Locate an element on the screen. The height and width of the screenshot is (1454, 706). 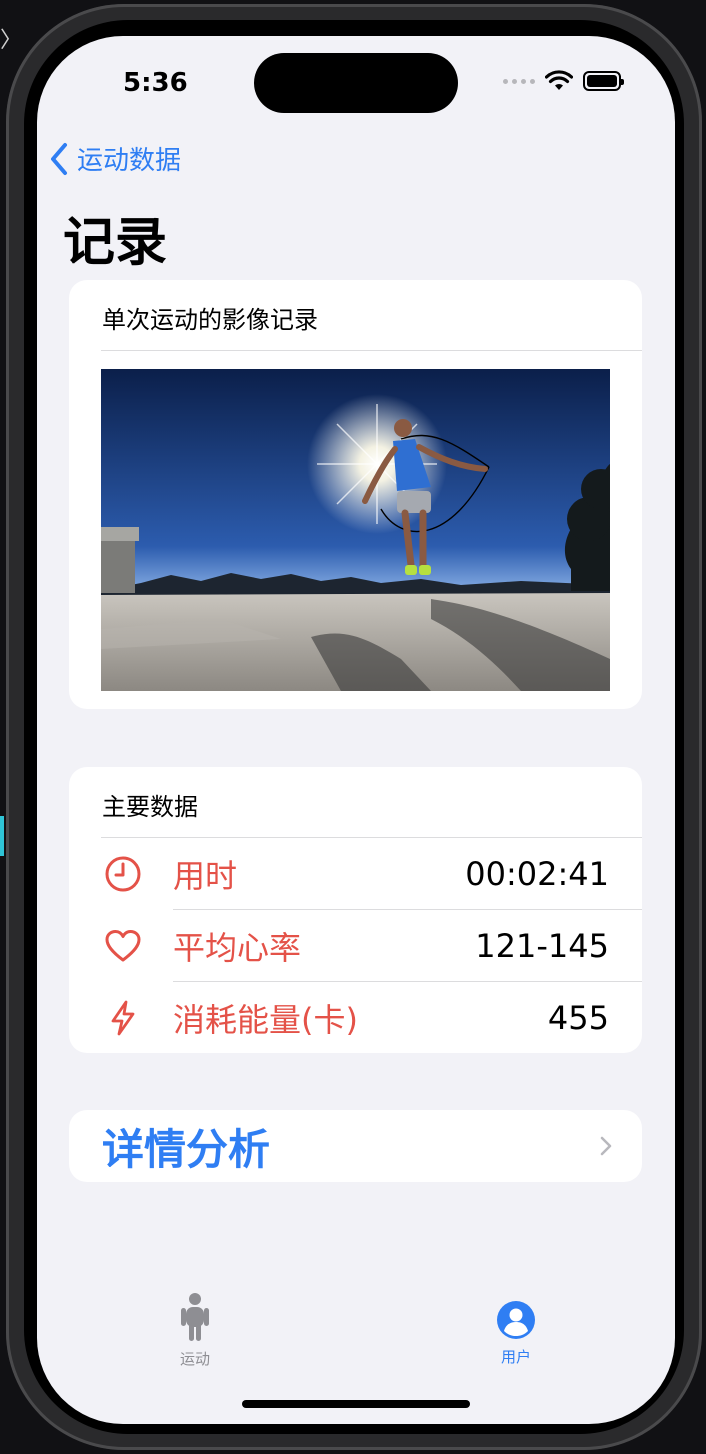
clock-icon is located at coordinates (123, 874).